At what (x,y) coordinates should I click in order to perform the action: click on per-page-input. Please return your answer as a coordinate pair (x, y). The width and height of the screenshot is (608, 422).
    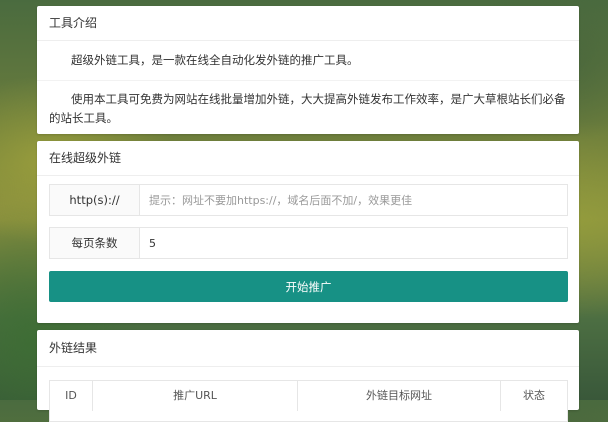
    Looking at the image, I should click on (353, 243).